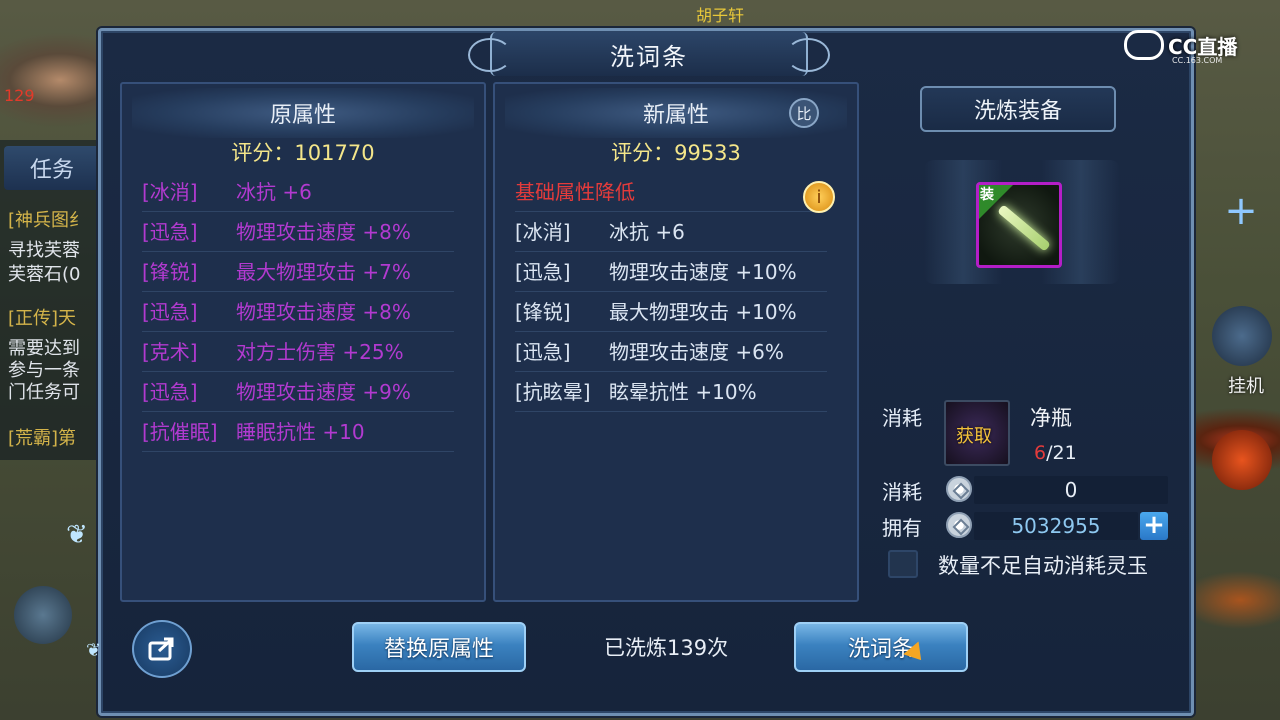  What do you see at coordinates (881, 647) in the screenshot?
I see `reroll-button: 洗词条` at bounding box center [881, 647].